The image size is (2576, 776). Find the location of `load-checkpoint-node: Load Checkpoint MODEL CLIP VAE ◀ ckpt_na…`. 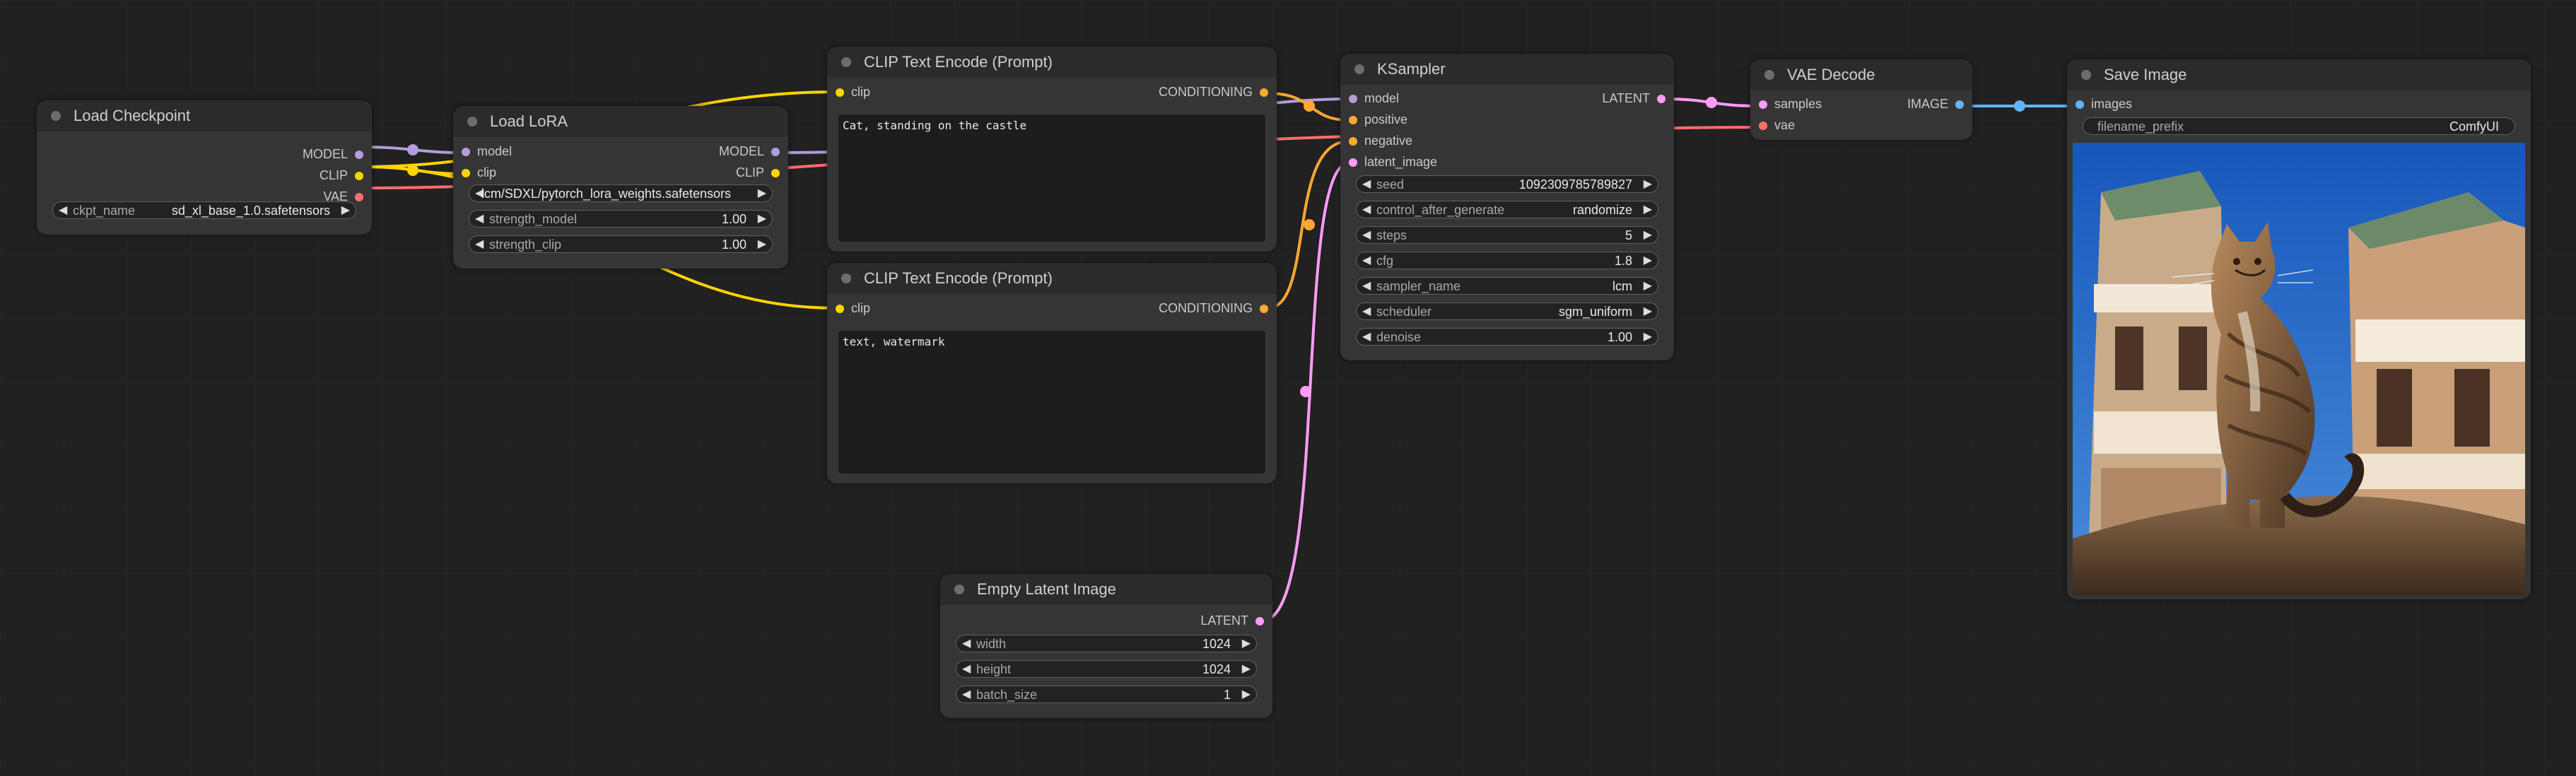

load-checkpoint-node: Load Checkpoint MODEL CLIP VAE ◀ ckpt_na… is located at coordinates (205, 168).